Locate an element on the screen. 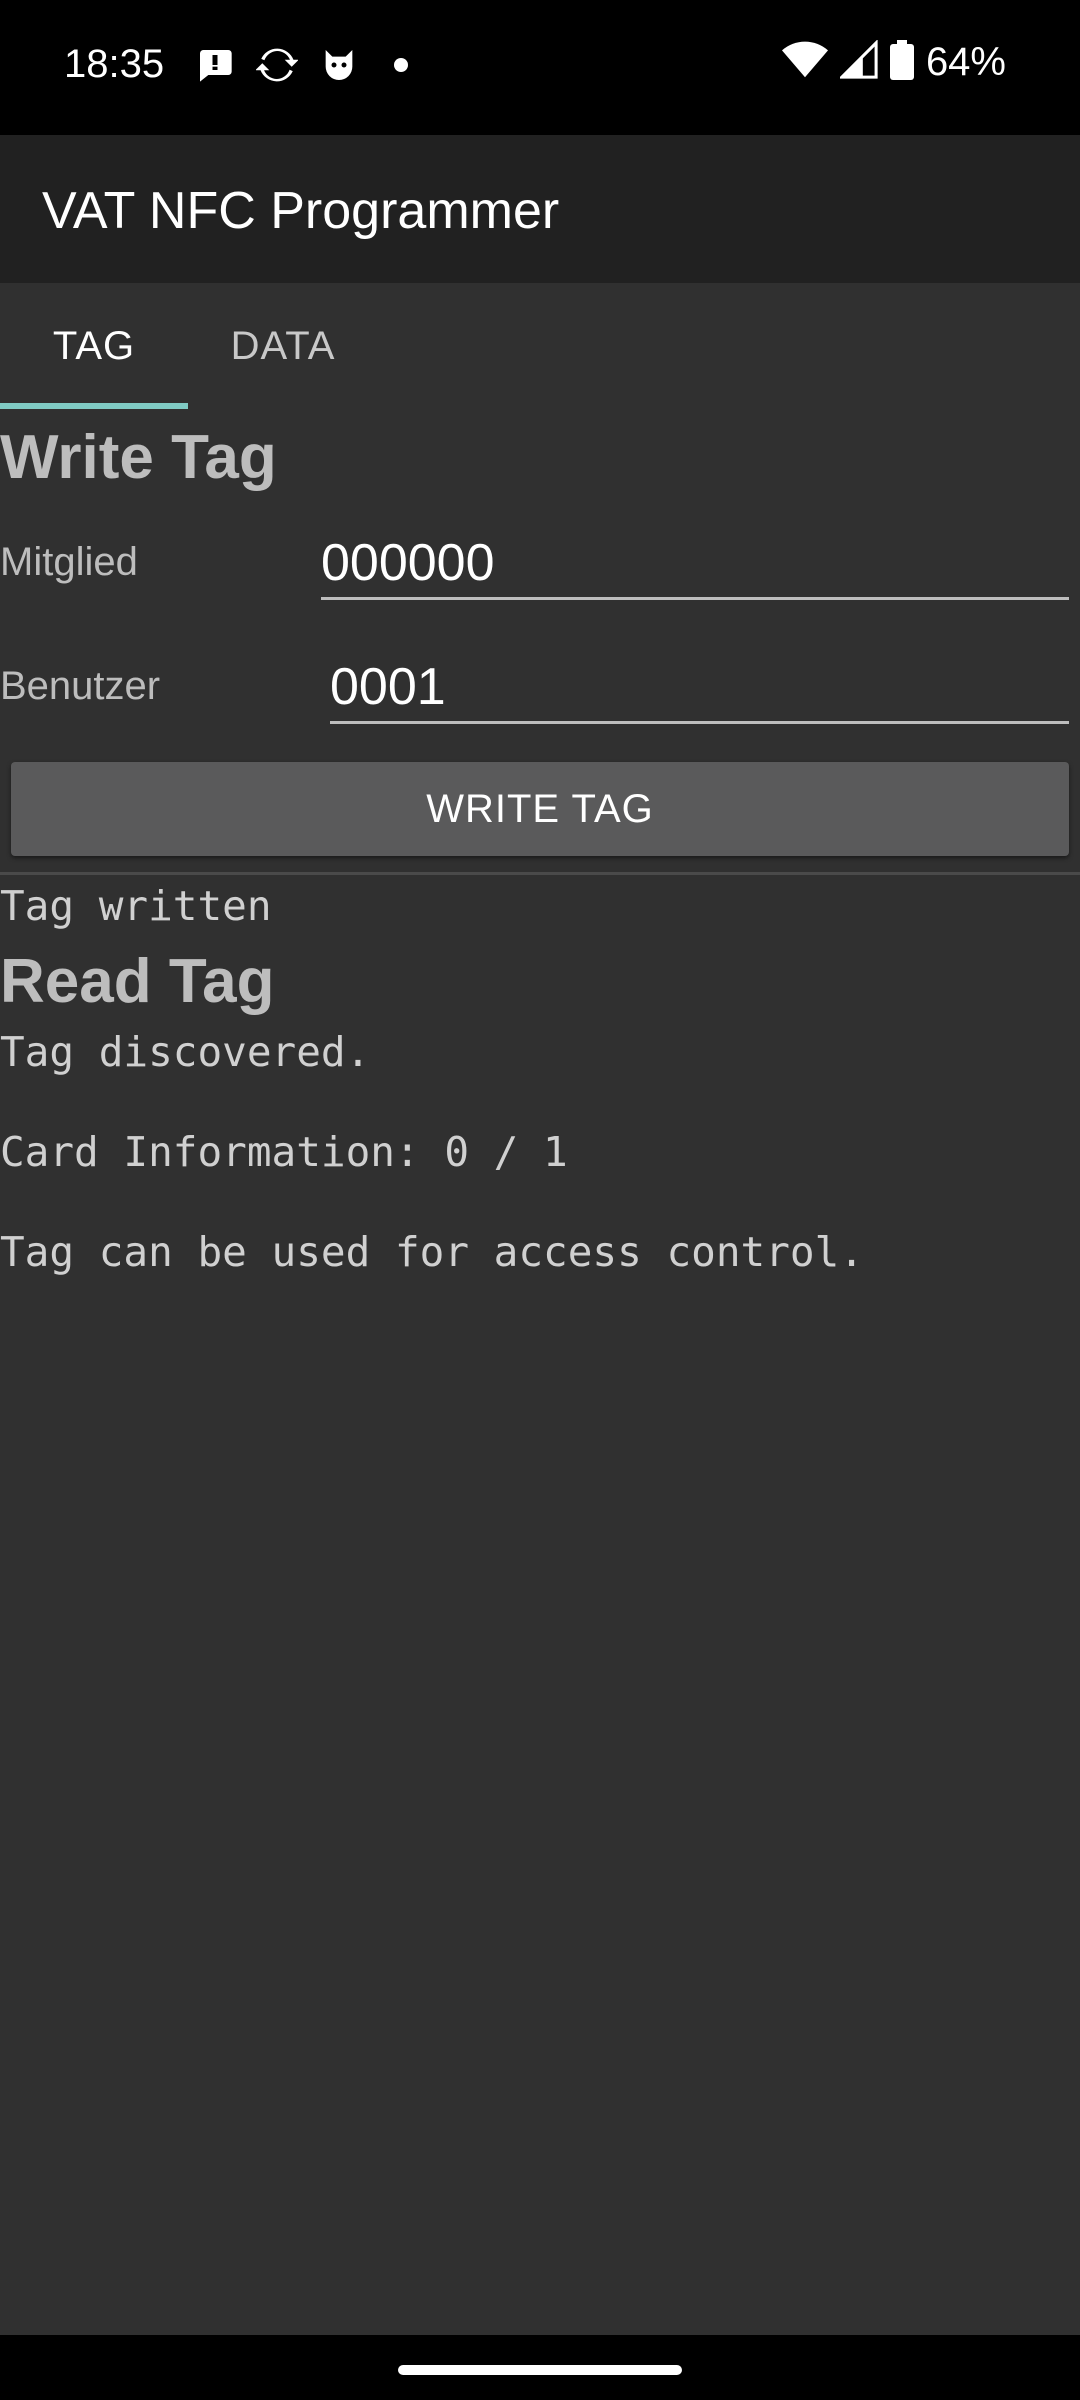 This screenshot has width=1080, height=2400. tab-tag: TAG is located at coordinates (94, 346).